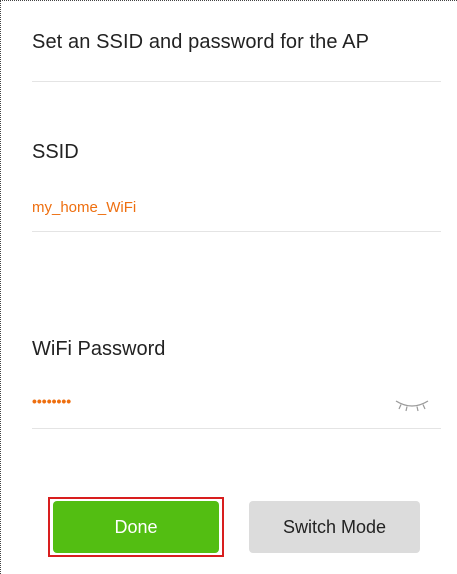  I want to click on ssid-underline, so click(236, 231).